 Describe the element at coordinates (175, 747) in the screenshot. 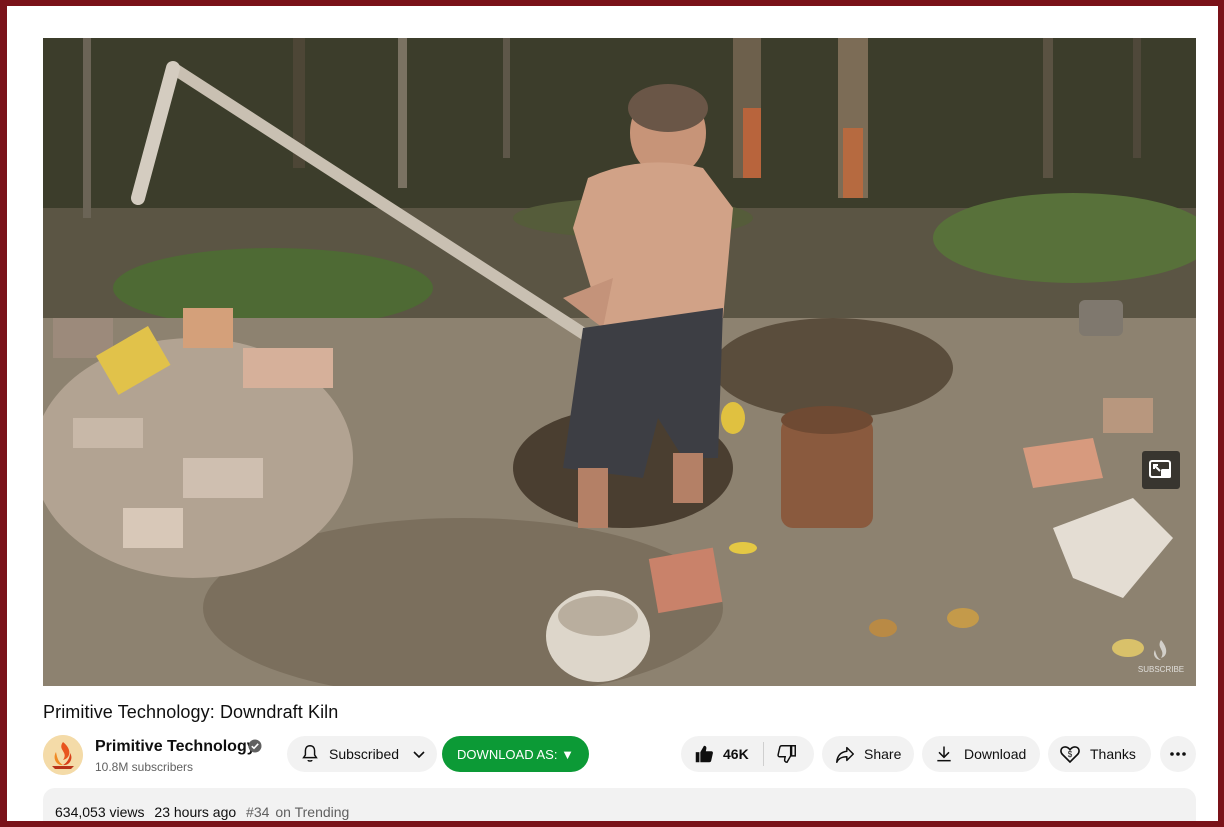

I see `channel-name: Primitive Technology` at that location.